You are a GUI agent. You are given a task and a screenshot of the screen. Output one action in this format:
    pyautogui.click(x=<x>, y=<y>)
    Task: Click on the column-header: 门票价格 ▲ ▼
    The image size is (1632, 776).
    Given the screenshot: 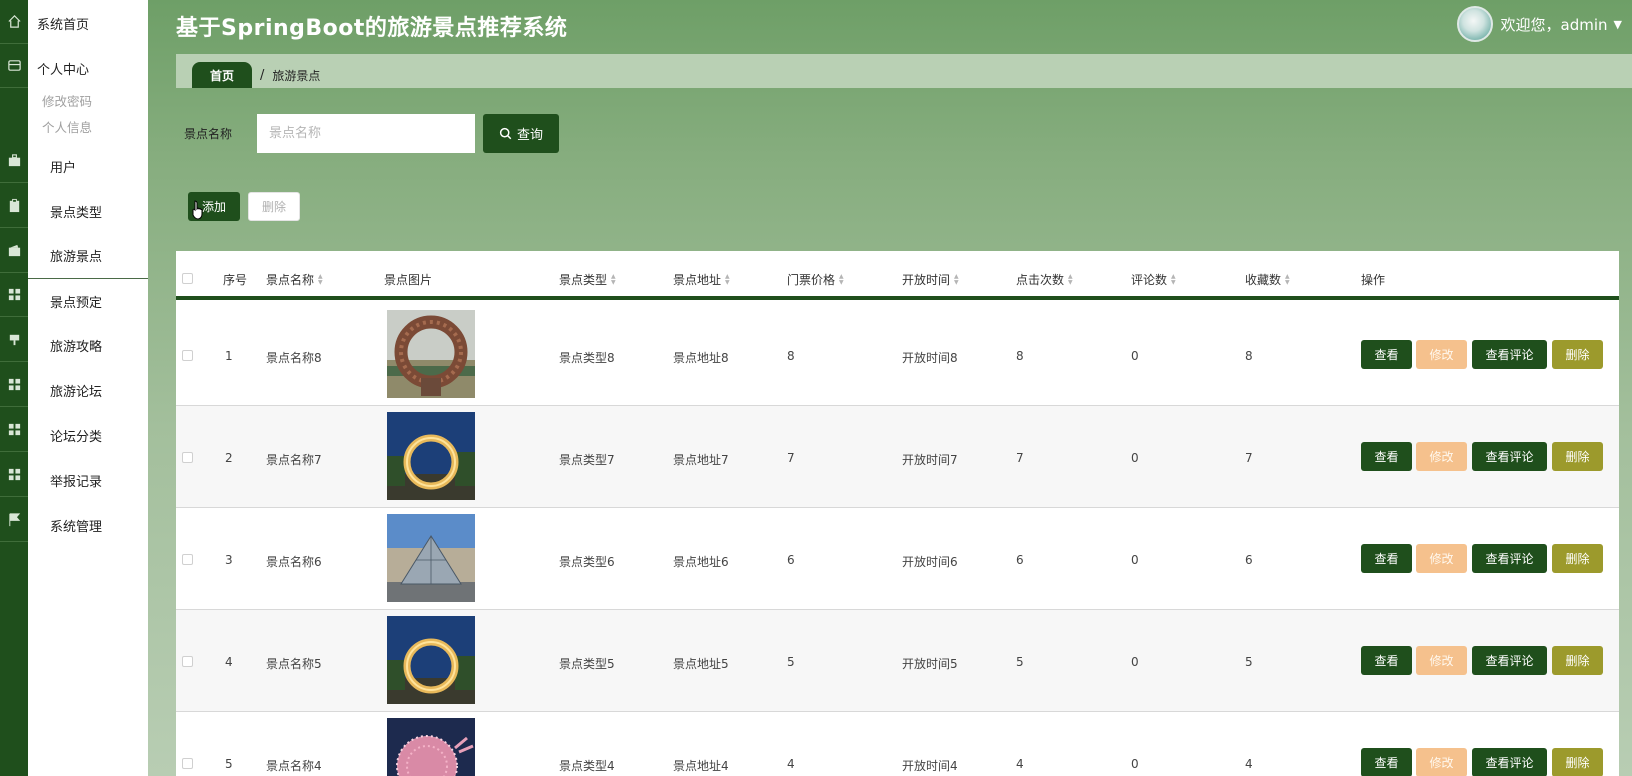 What is the action you would take?
    pyautogui.click(x=815, y=279)
    